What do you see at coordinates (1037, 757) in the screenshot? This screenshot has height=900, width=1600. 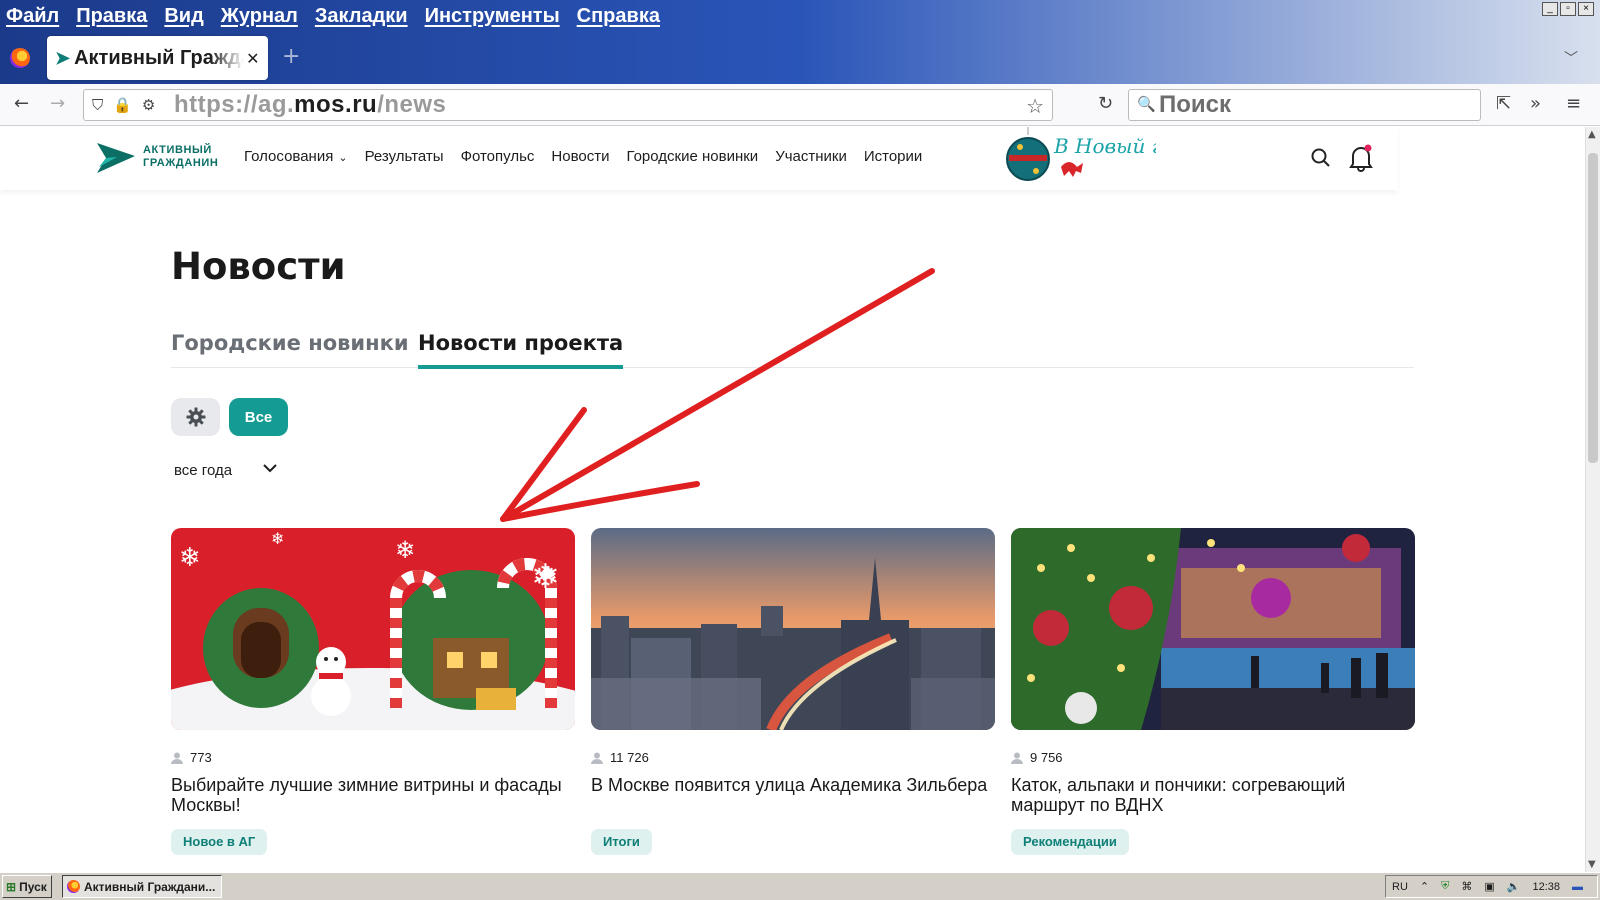 I see `views-count: 9 756` at bounding box center [1037, 757].